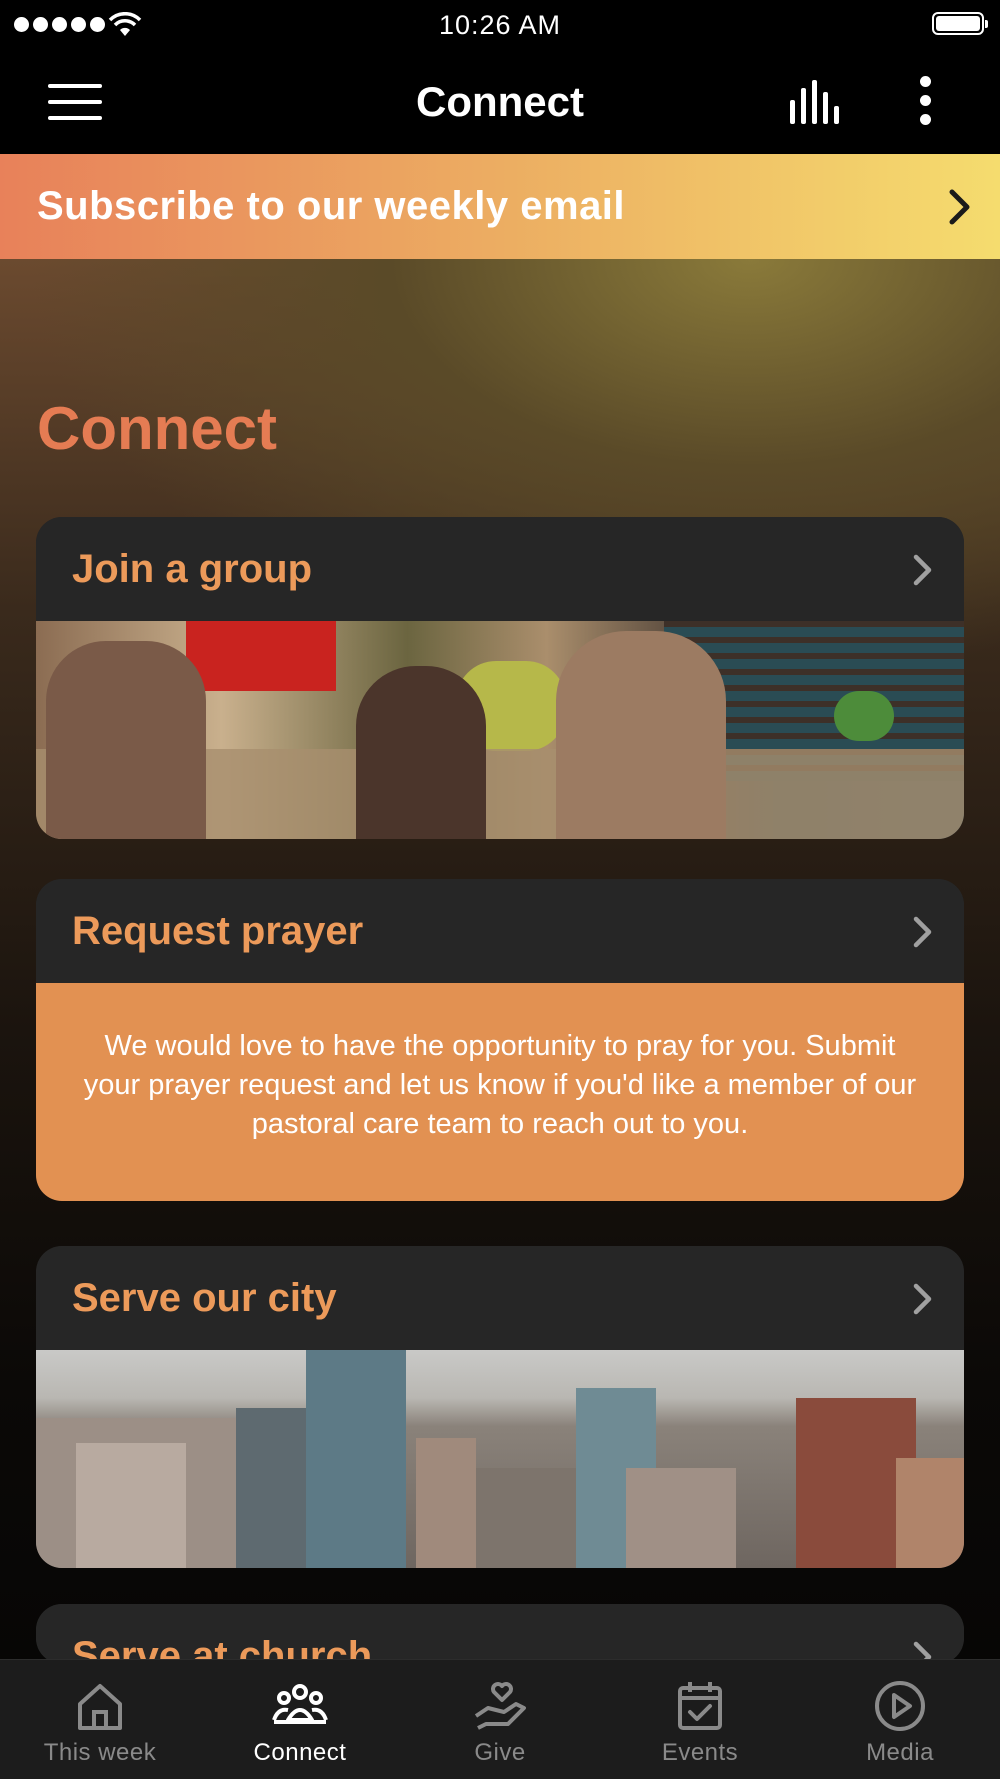 The image size is (1000, 1779). Describe the element at coordinates (500, 1459) in the screenshot. I see `city-skyline-photo` at that location.